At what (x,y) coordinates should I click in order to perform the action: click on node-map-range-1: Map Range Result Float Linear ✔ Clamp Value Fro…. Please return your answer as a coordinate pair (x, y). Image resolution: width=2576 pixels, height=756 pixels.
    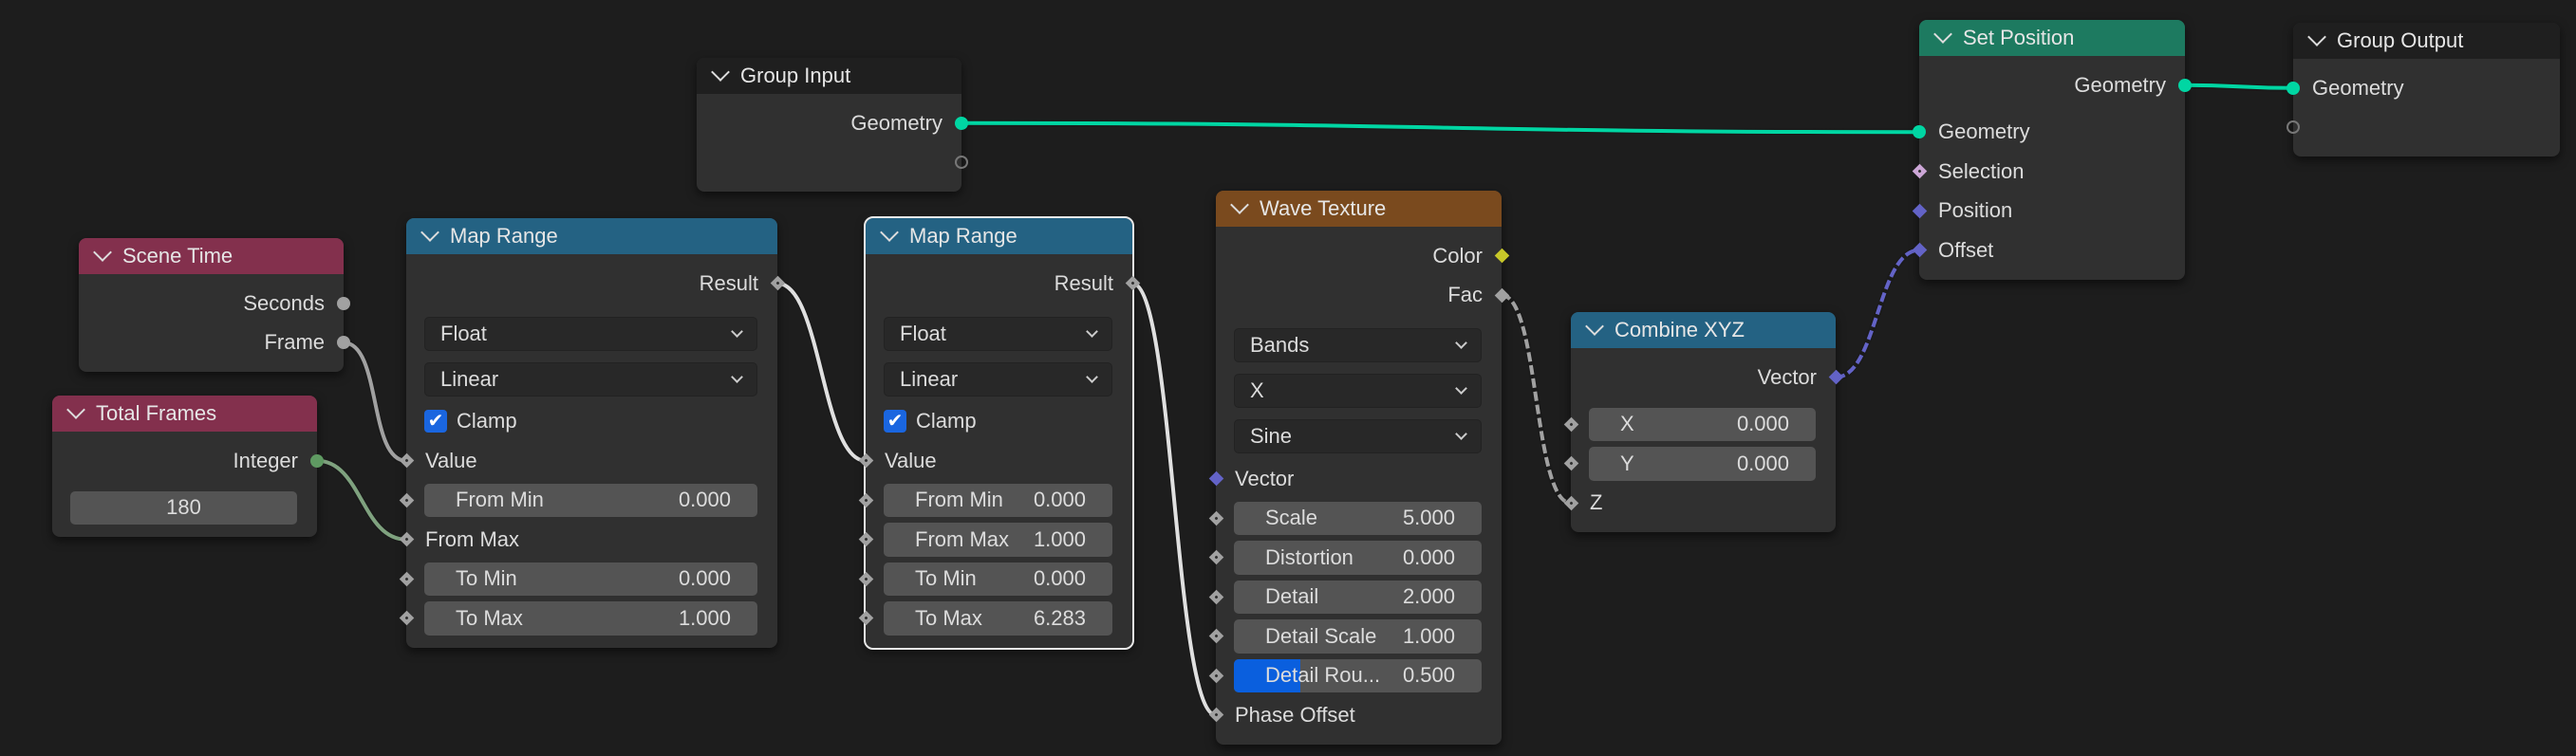
    Looking at the image, I should click on (592, 433).